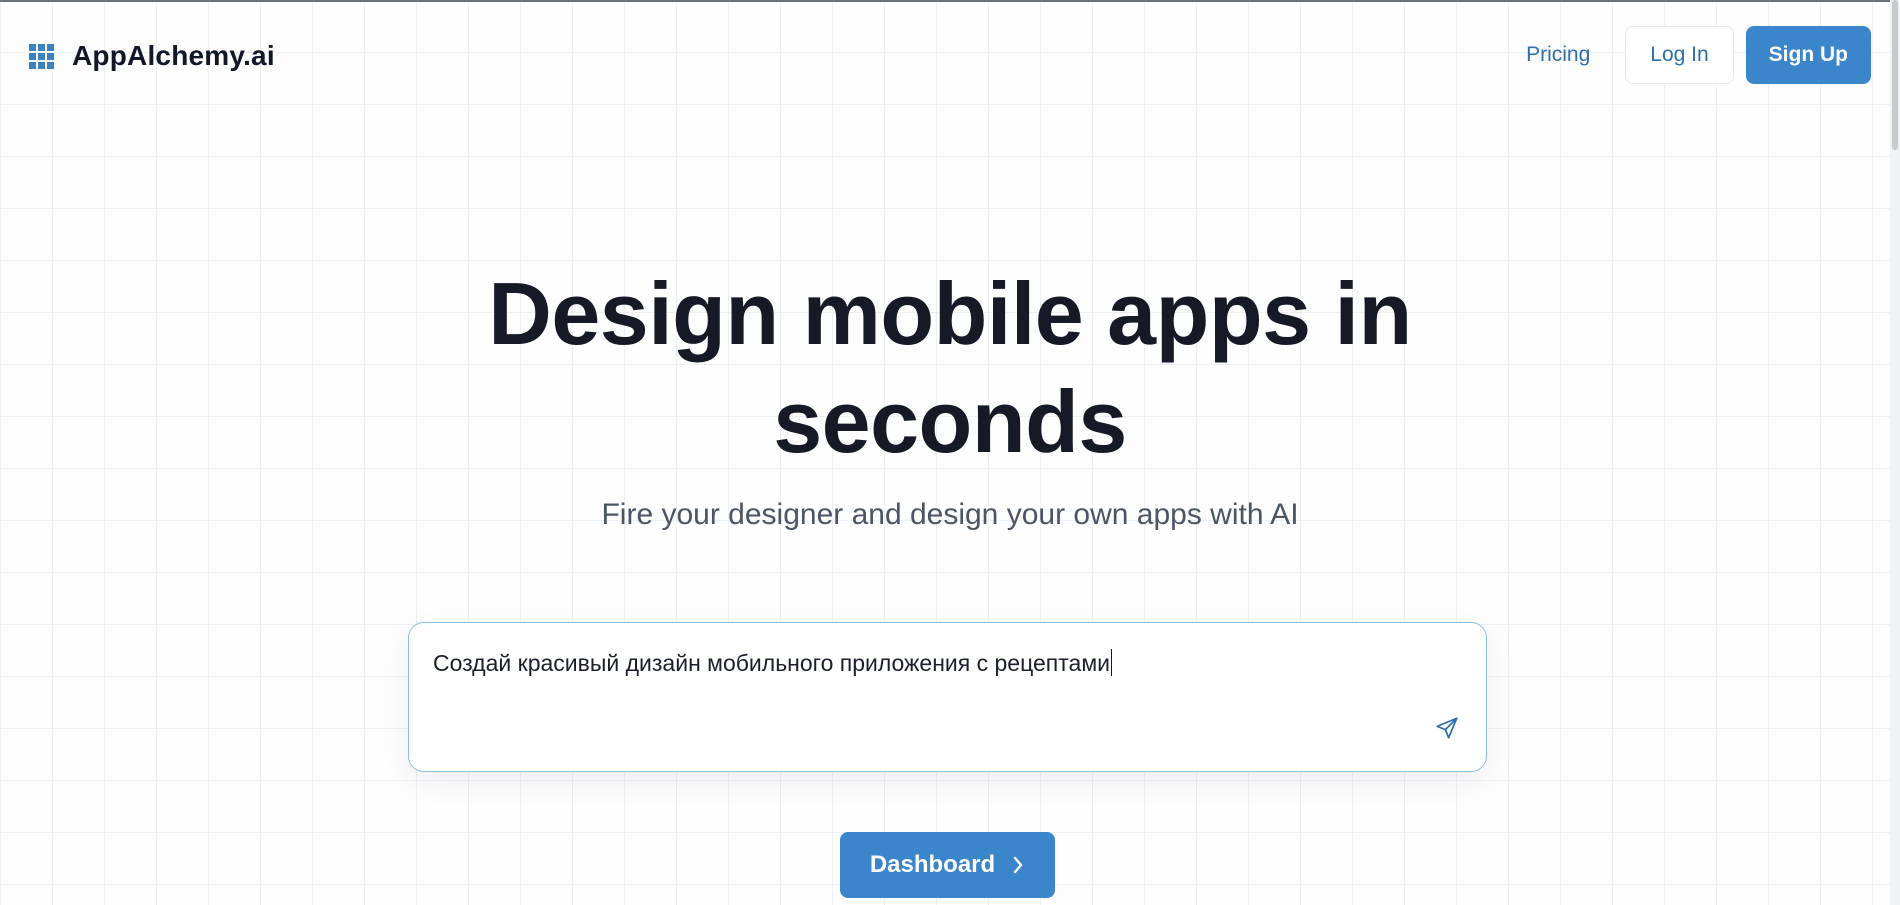 Image resolution: width=1900 pixels, height=905 pixels. I want to click on signup-button: Sign Up, so click(1808, 55).